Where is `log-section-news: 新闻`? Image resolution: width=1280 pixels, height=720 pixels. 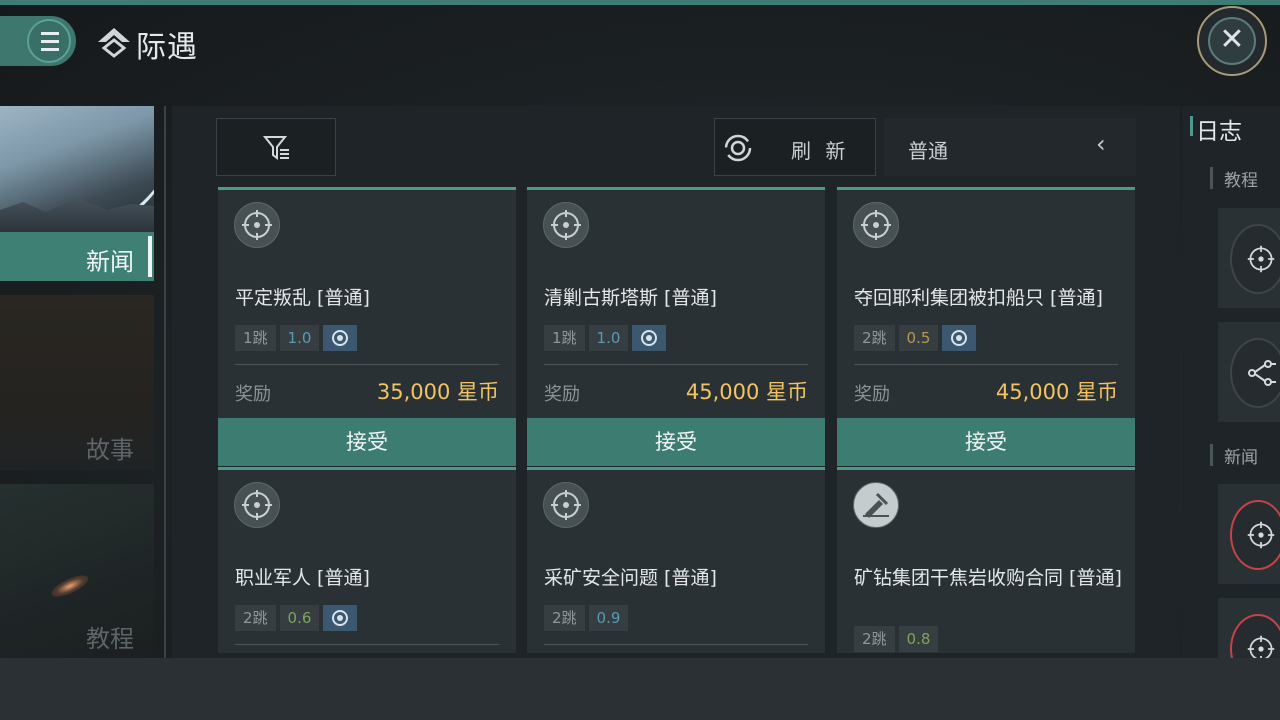 log-section-news: 新闻 is located at coordinates (1241, 458).